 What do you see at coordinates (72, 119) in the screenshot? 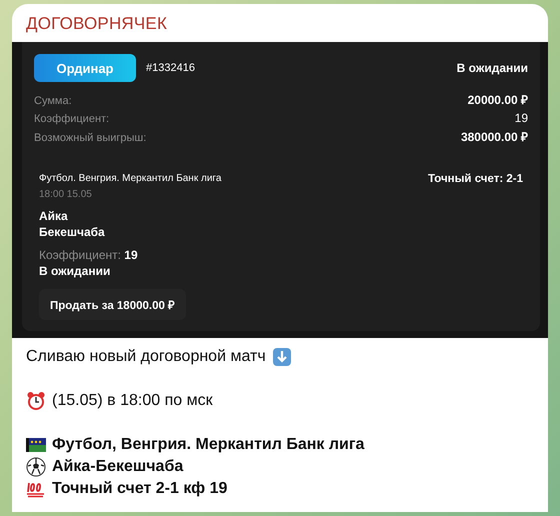
I see `row-label: Коэффициент:` at bounding box center [72, 119].